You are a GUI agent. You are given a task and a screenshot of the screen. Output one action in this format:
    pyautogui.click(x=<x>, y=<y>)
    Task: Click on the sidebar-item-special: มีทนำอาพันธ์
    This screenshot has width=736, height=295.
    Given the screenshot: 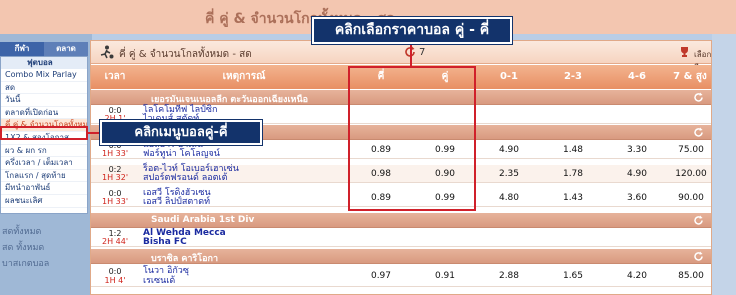 What is the action you would take?
    pyautogui.click(x=44, y=188)
    